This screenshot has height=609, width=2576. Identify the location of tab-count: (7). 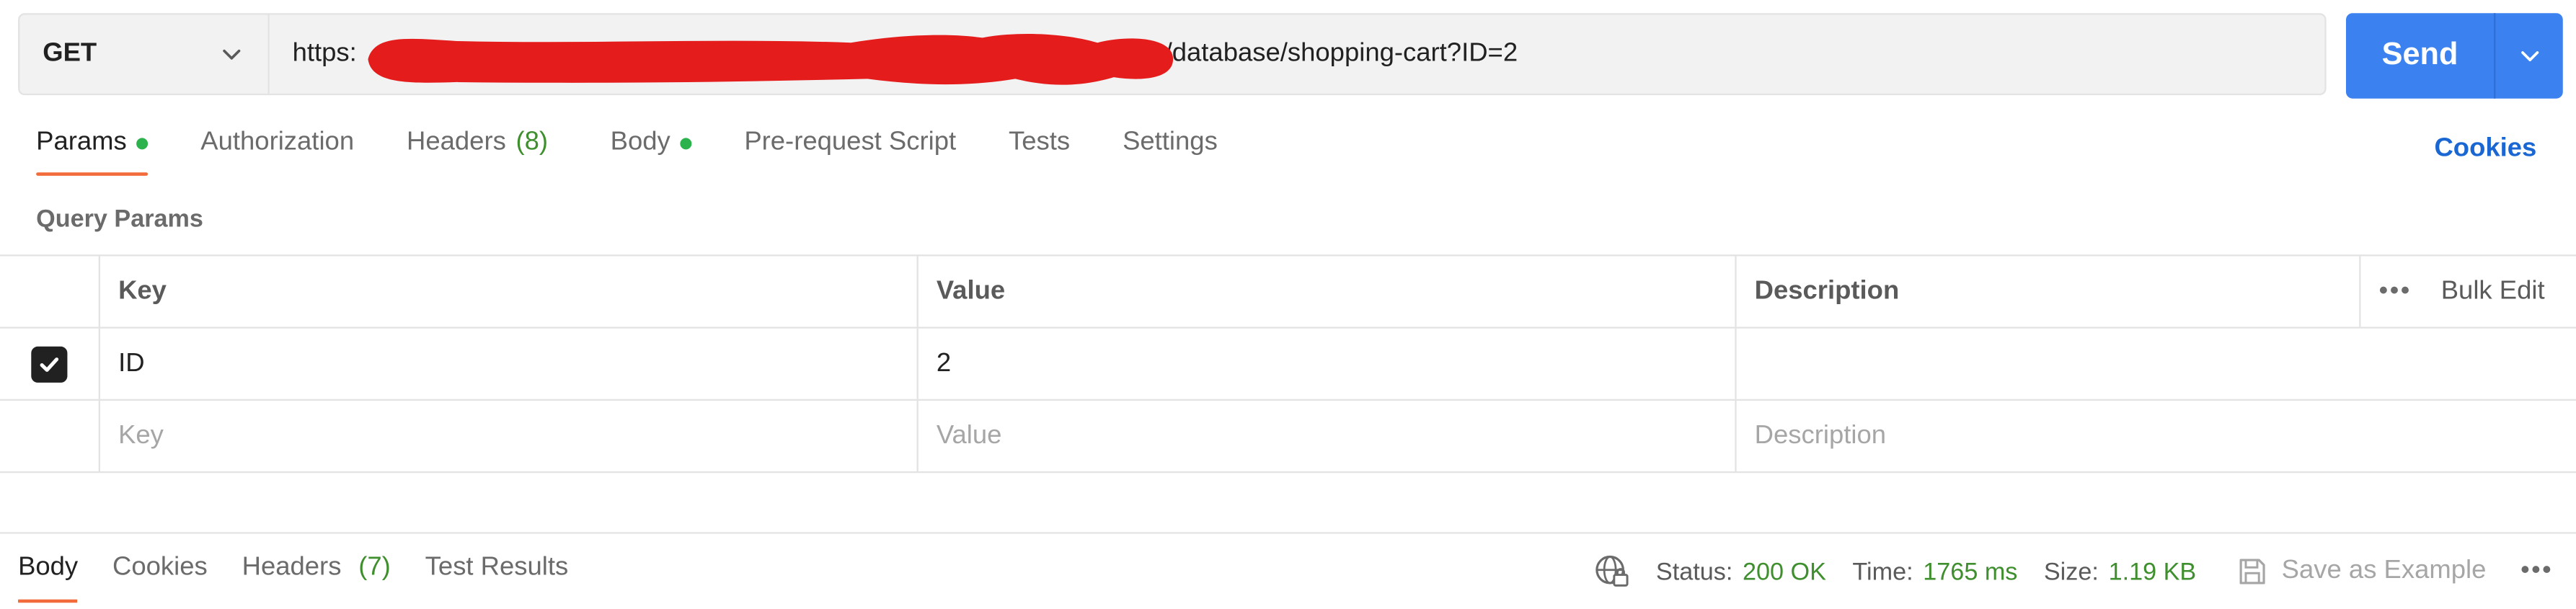
(374, 567).